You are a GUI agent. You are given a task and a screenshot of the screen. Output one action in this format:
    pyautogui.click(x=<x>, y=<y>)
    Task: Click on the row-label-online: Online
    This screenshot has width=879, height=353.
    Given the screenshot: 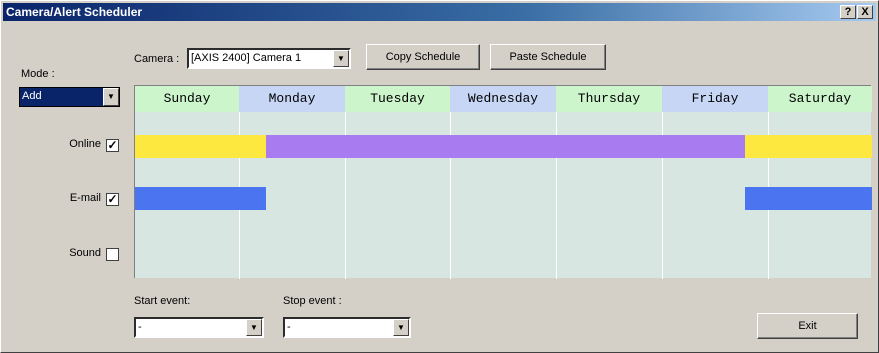 What is the action you would take?
    pyautogui.click(x=85, y=144)
    